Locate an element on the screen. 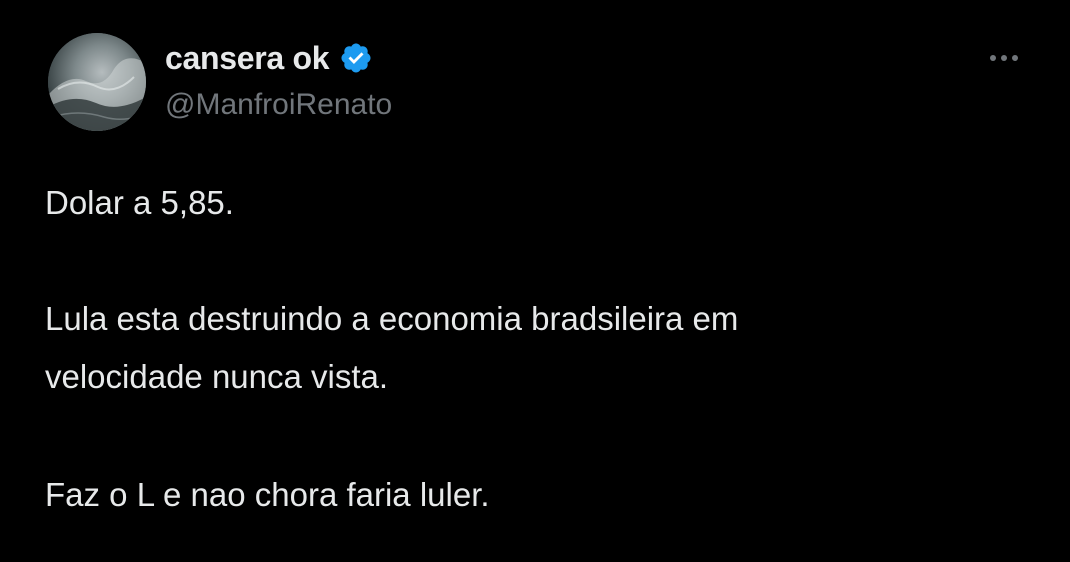  verified-badge-icon is located at coordinates (356, 58).